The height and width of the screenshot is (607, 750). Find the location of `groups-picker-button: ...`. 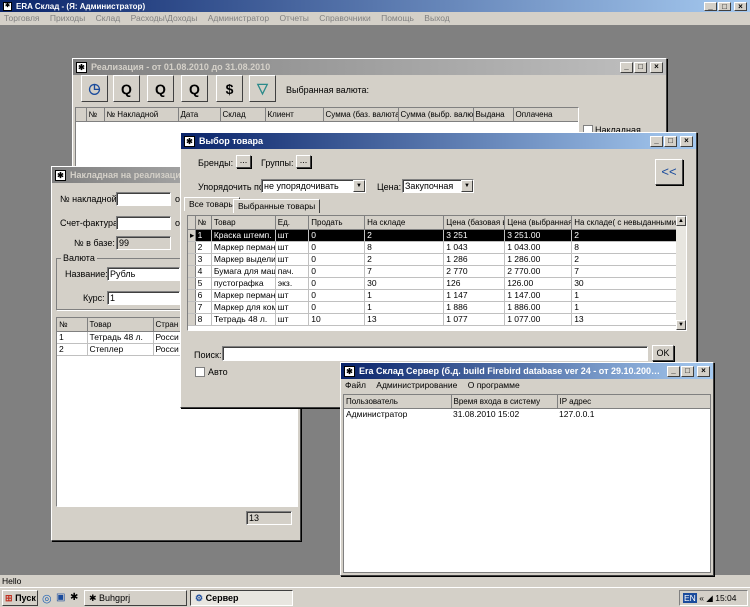

groups-picker-button: ... is located at coordinates (303, 161).